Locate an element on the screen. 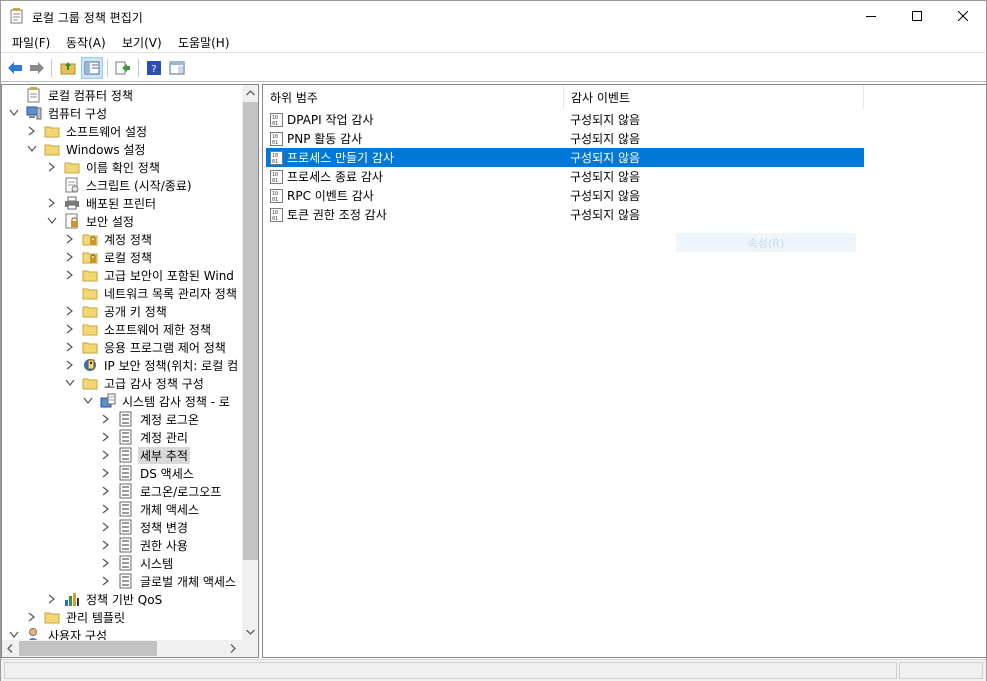  maximize-button is located at coordinates (917, 16).